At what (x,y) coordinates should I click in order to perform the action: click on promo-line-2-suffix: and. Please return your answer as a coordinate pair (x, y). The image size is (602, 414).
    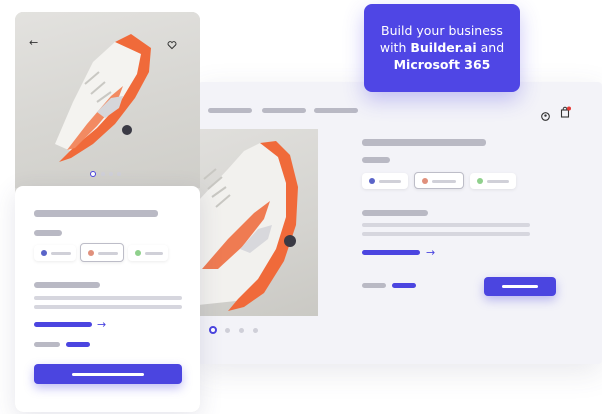
    Looking at the image, I should click on (490, 47).